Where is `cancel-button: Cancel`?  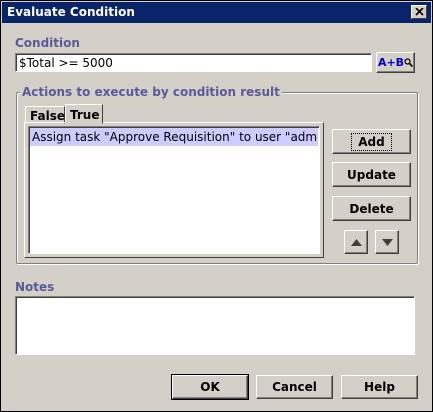
cancel-button: Cancel is located at coordinates (294, 387).